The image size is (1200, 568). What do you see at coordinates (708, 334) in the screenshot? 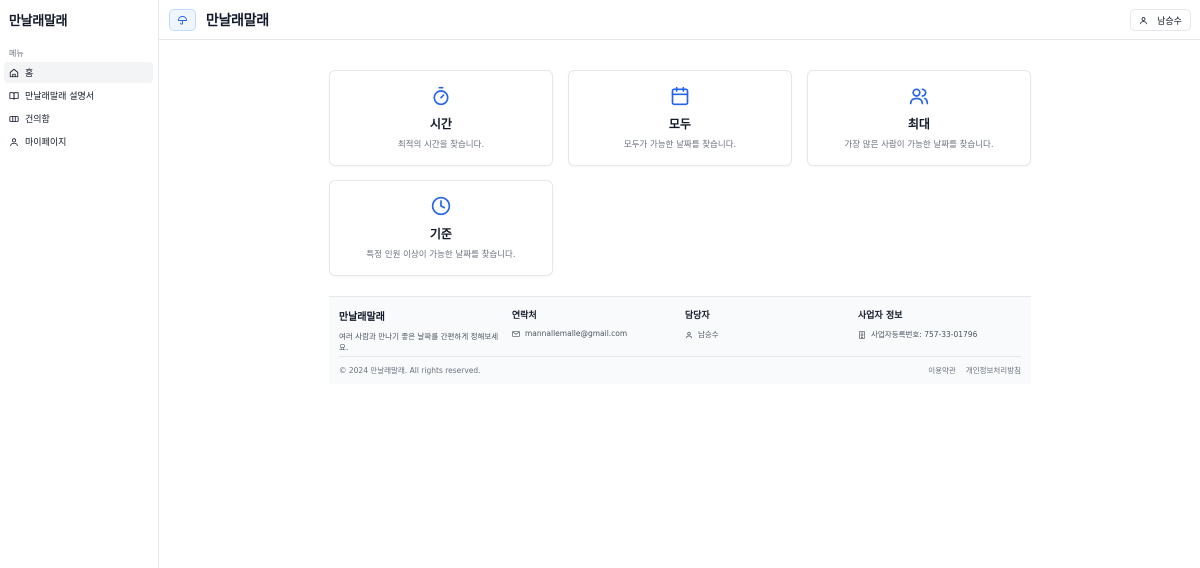
I see `manager-name: 남승수` at bounding box center [708, 334].